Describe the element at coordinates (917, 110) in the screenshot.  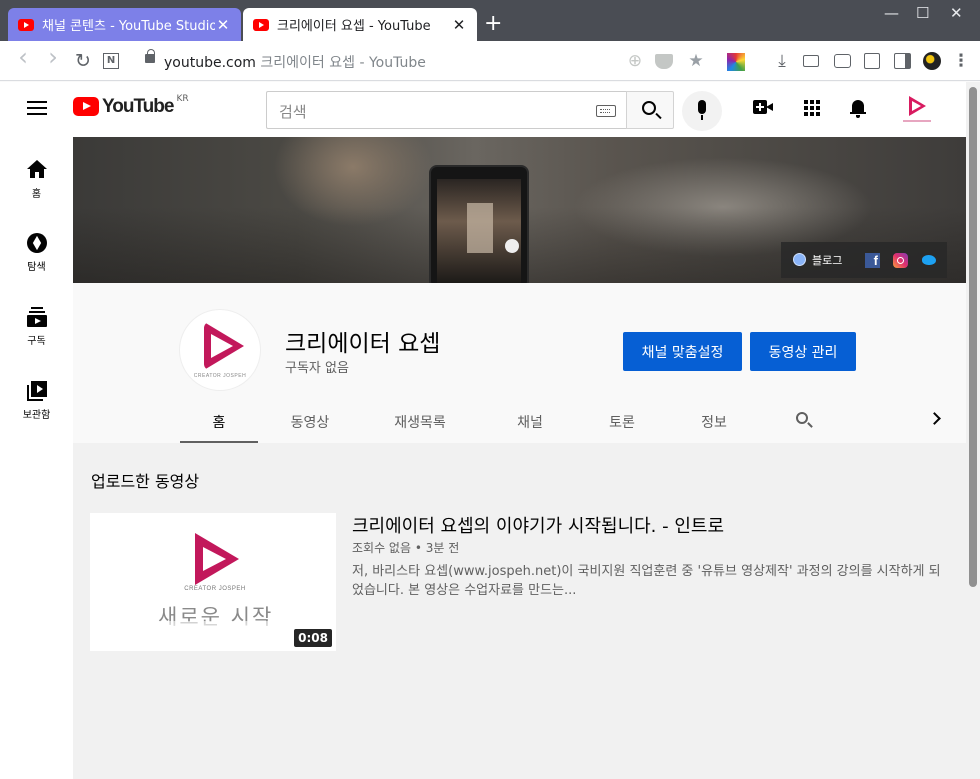
I see `account-avatar` at that location.